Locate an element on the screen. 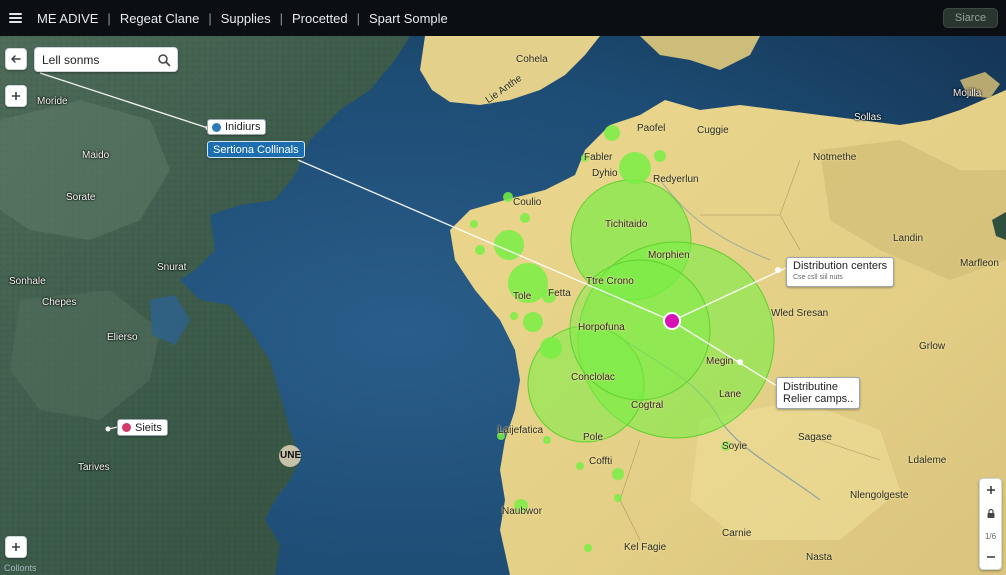 This screenshot has height=575, width=1006. search-box is located at coordinates (106, 59).